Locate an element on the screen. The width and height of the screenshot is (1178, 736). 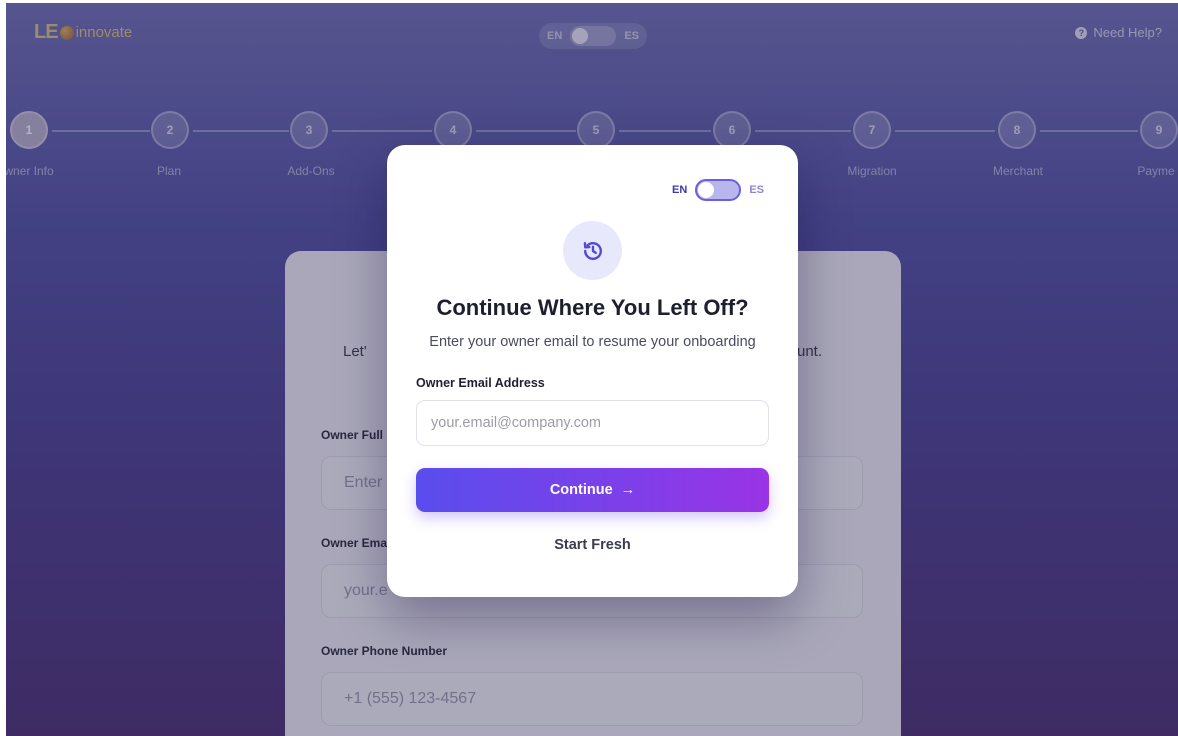
history-icon-badge is located at coordinates (592, 250).